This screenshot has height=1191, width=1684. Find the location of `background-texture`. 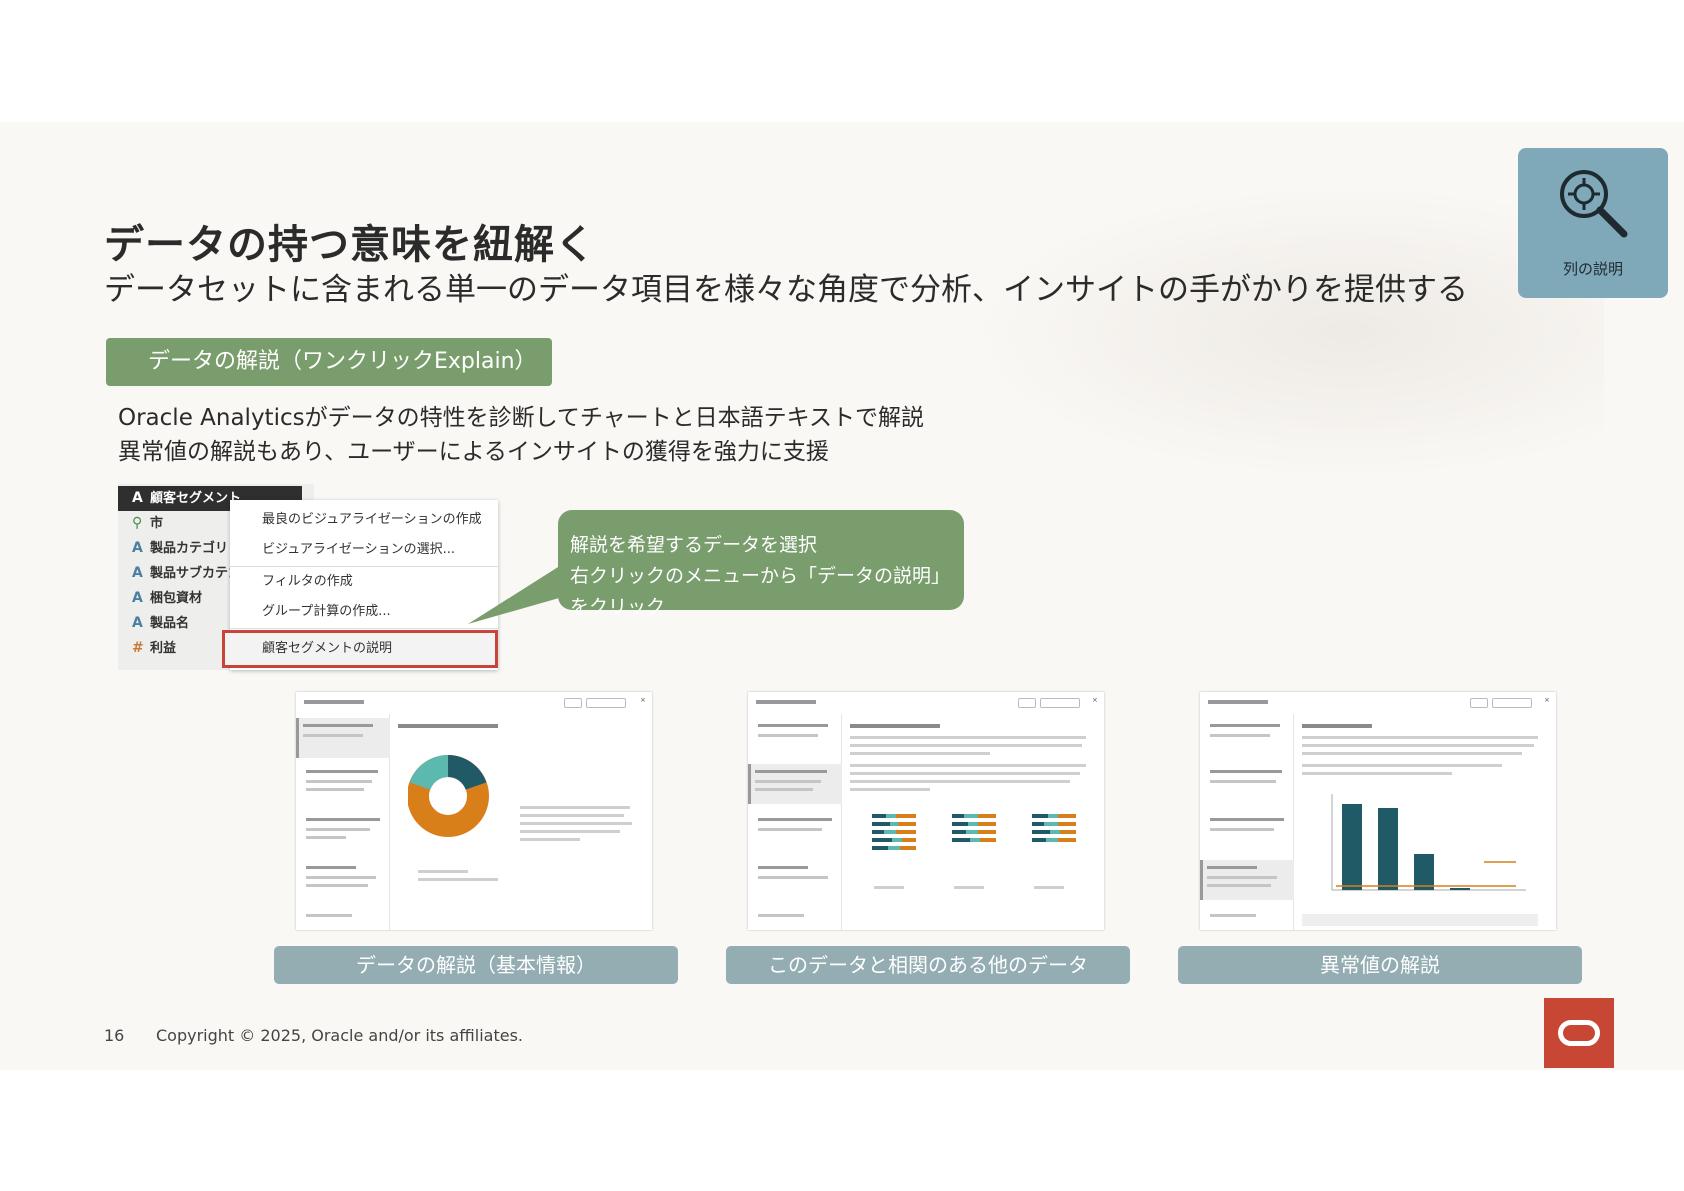

background-texture is located at coordinates (1284, 332).